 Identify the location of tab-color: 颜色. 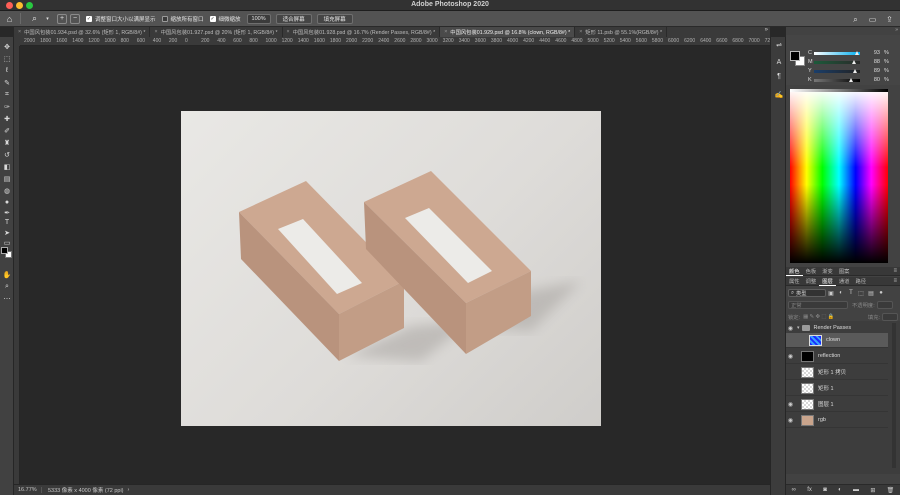
(794, 271).